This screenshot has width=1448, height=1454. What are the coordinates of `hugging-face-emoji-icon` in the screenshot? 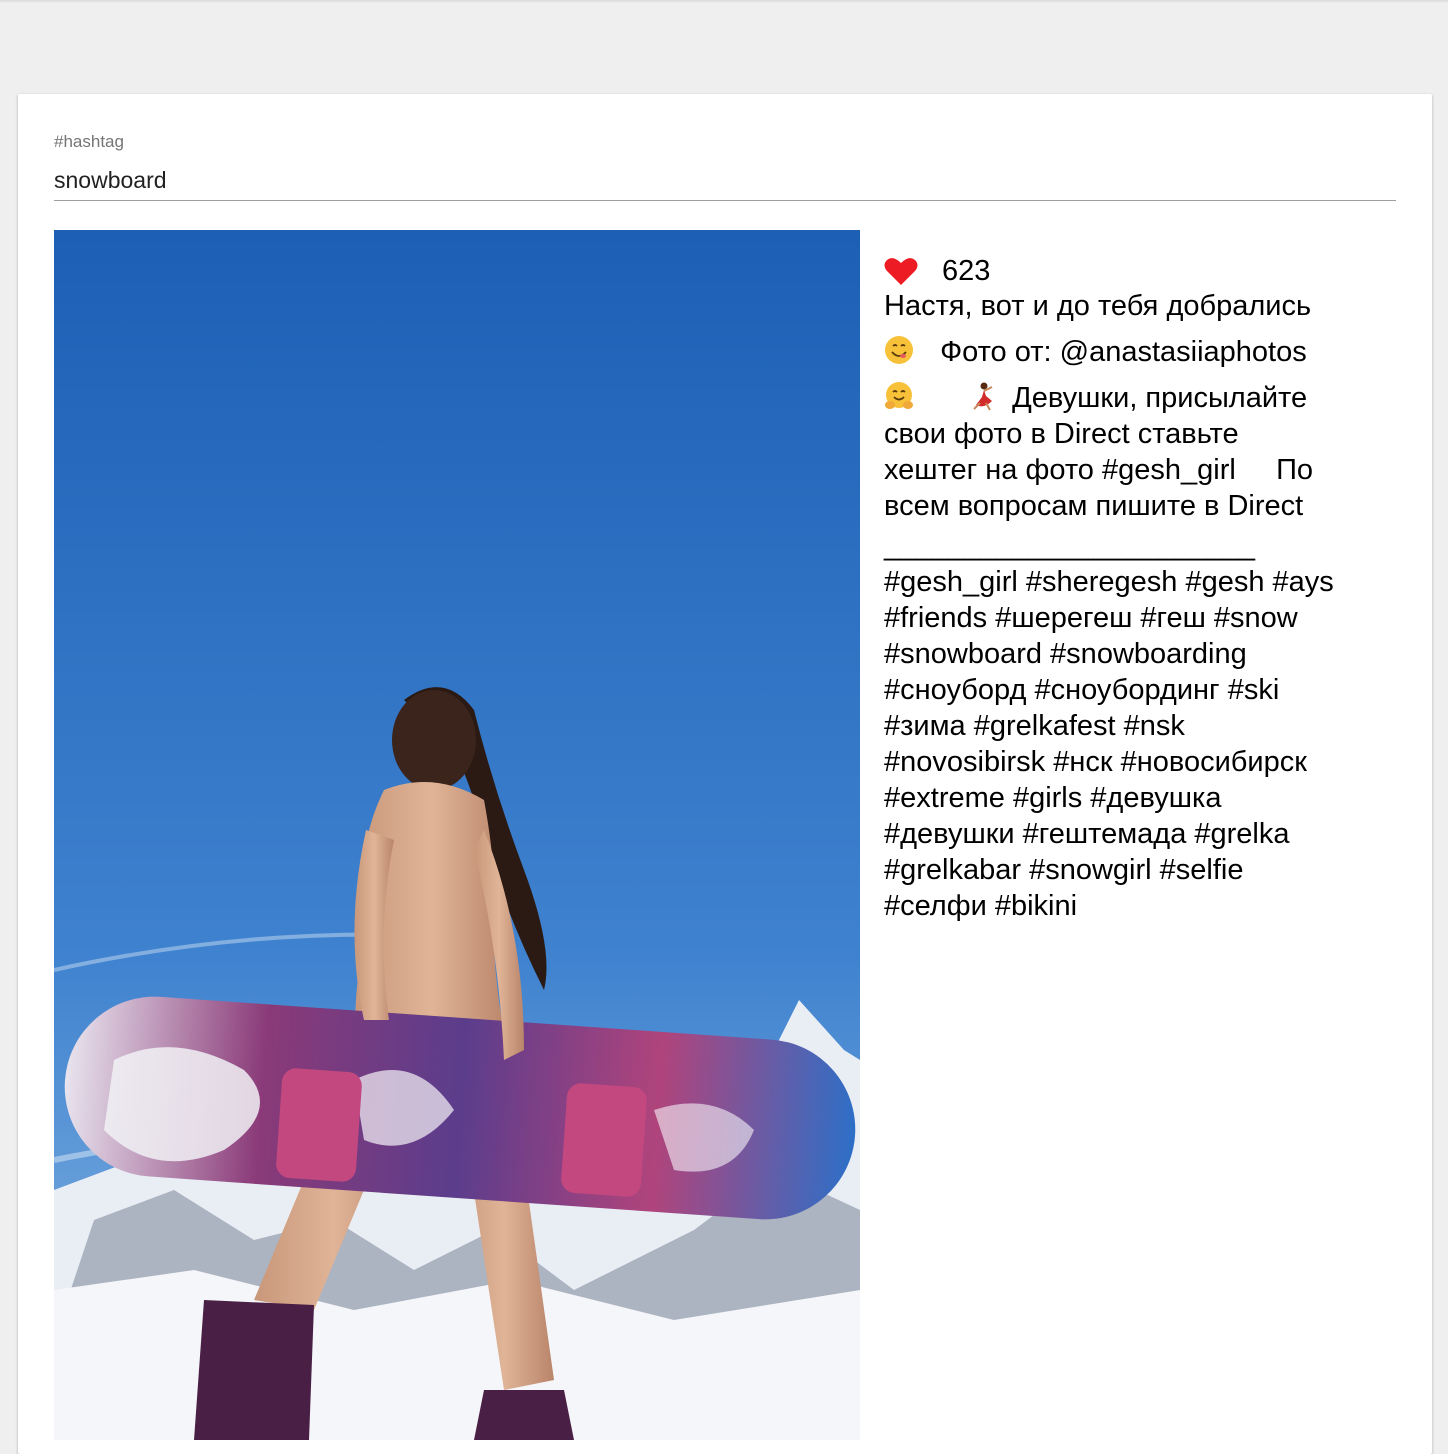 It's located at (899, 395).